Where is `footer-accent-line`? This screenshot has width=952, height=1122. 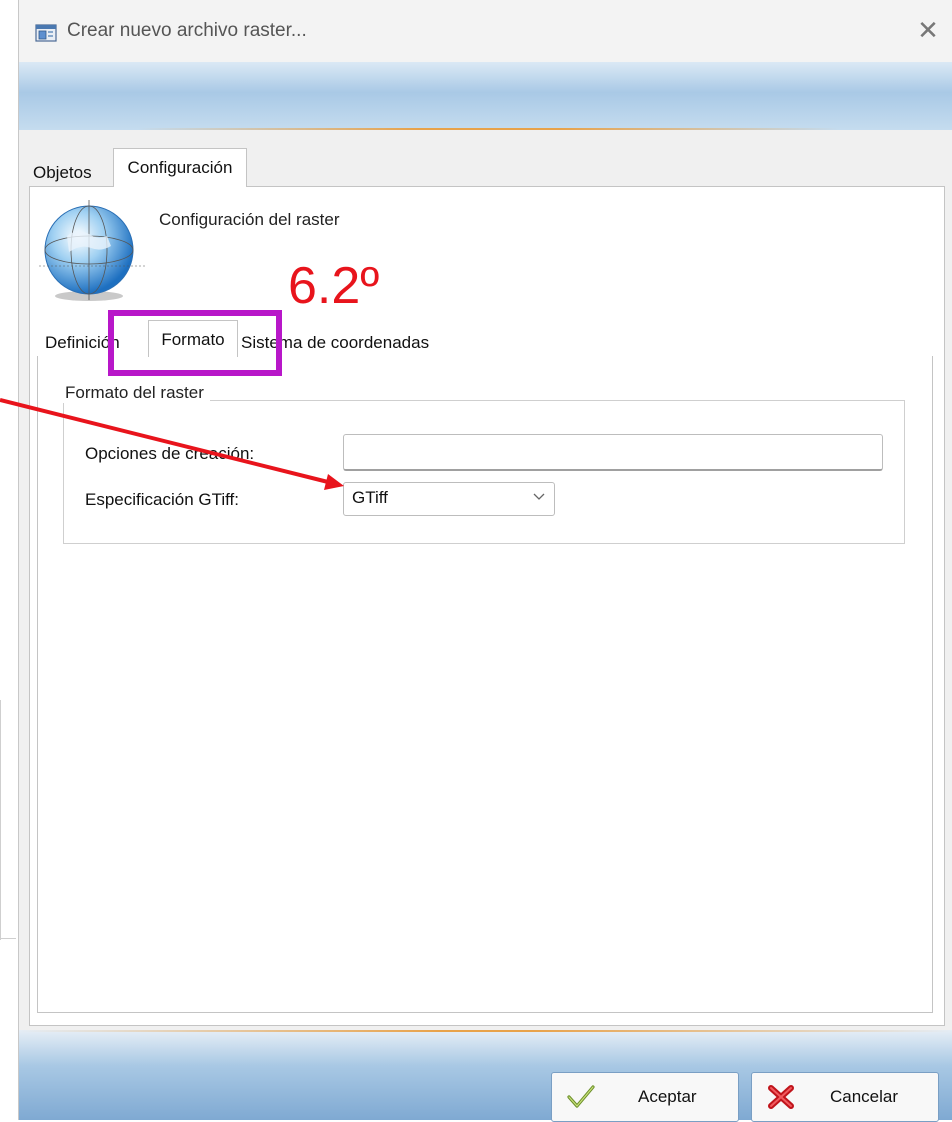 footer-accent-line is located at coordinates (485, 1031).